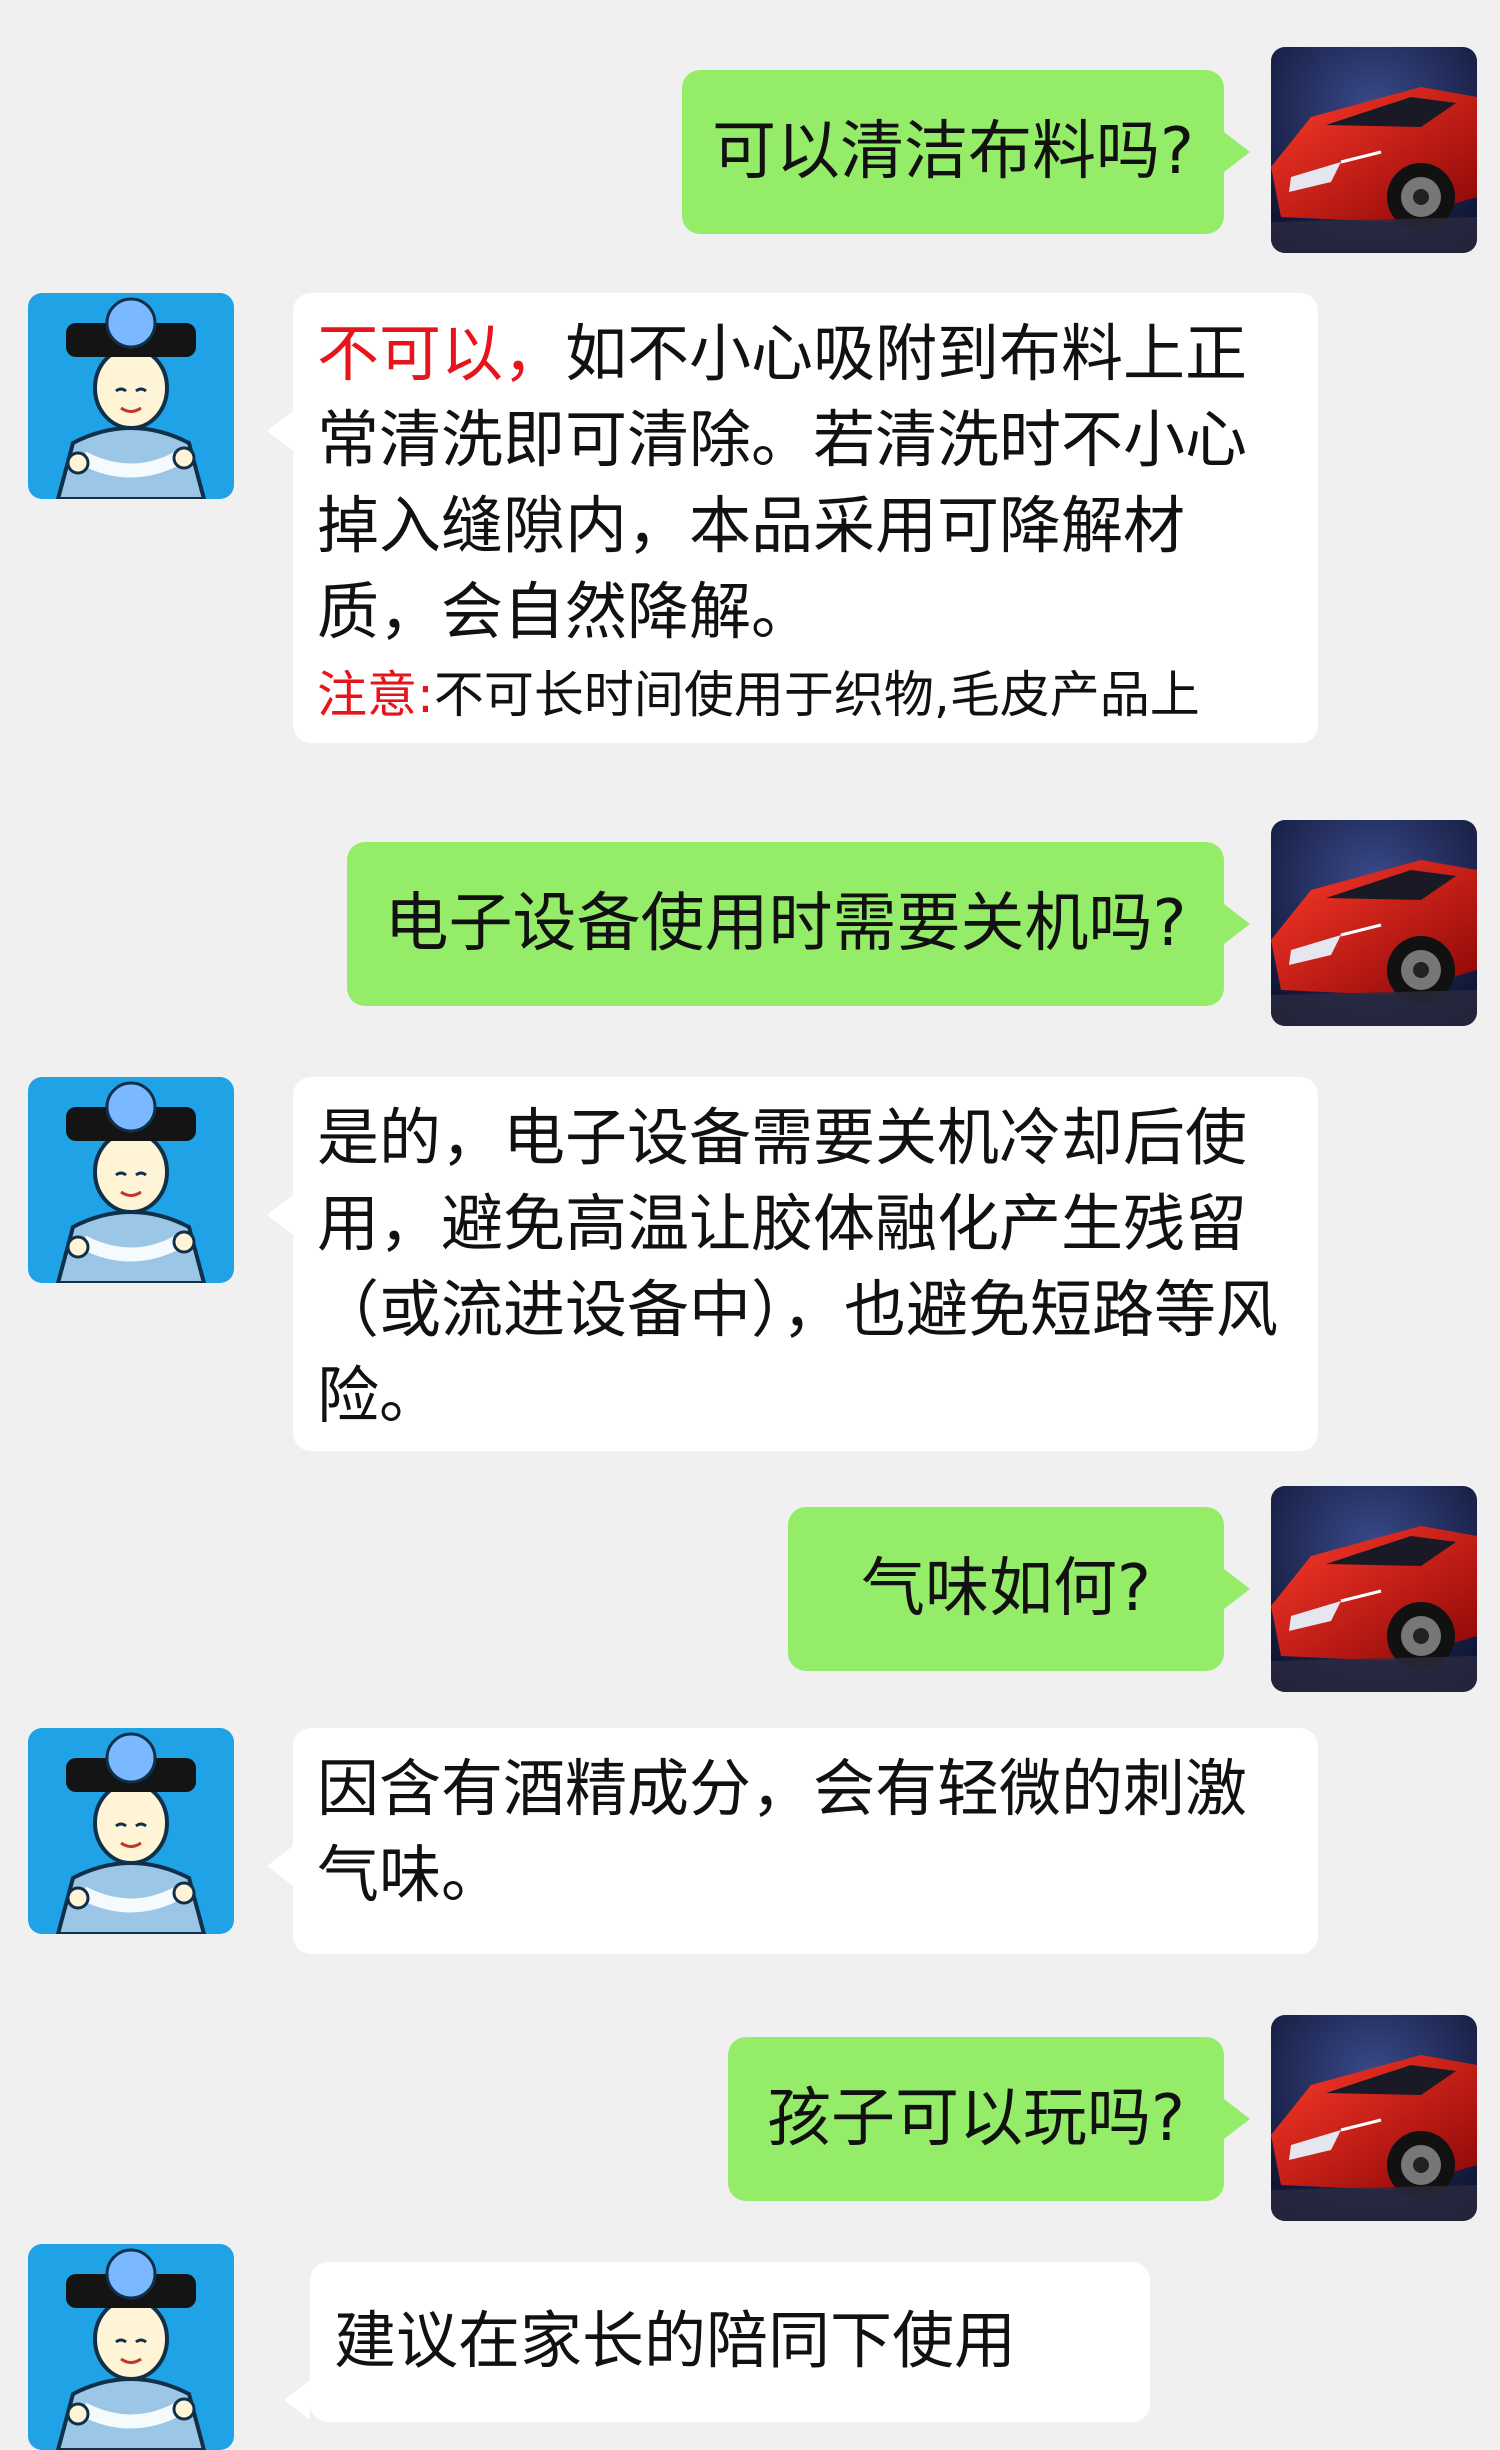 The height and width of the screenshot is (2450, 1500). What do you see at coordinates (782, 1831) in the screenshot?
I see `message-text: 因含有酒精成分，会有轻微的刺激气味。` at bounding box center [782, 1831].